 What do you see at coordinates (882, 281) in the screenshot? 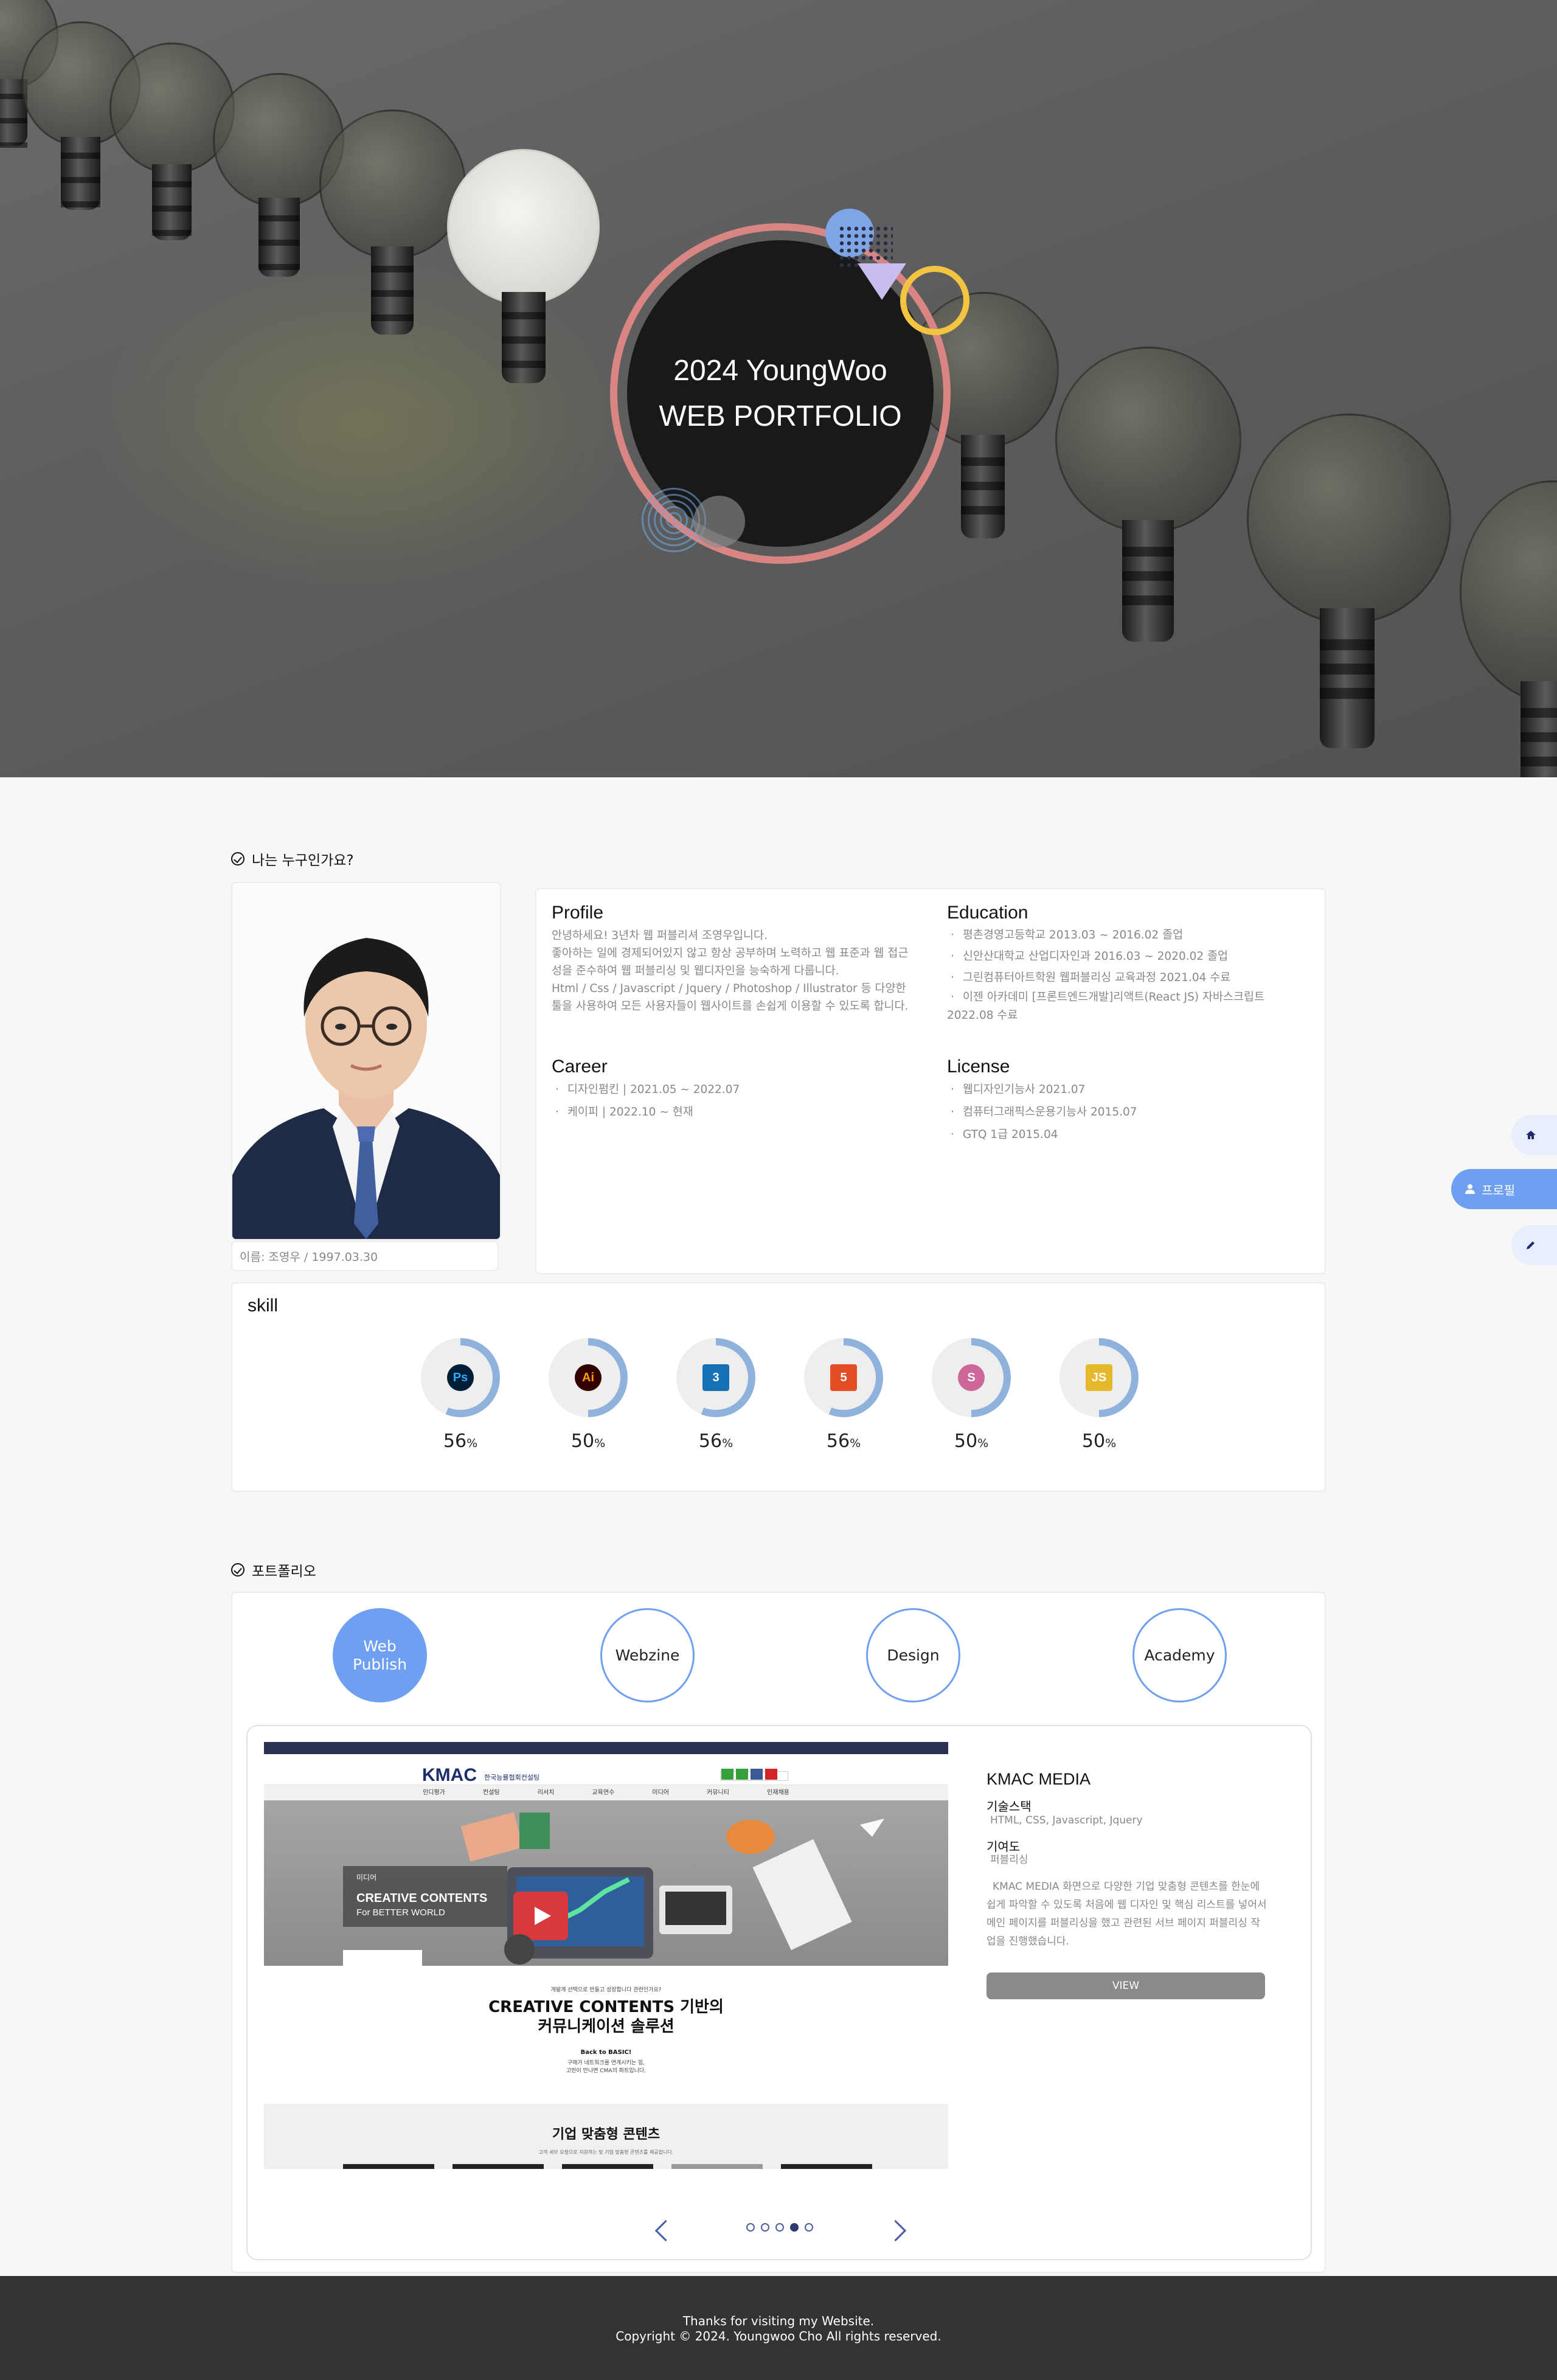
I see `deco-triangle` at bounding box center [882, 281].